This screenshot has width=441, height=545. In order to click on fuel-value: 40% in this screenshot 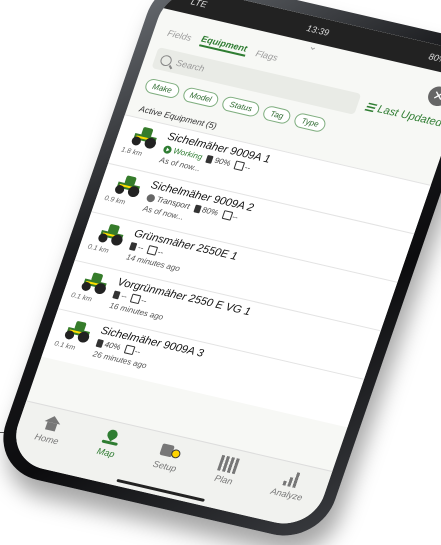, I will do `click(112, 346)`.